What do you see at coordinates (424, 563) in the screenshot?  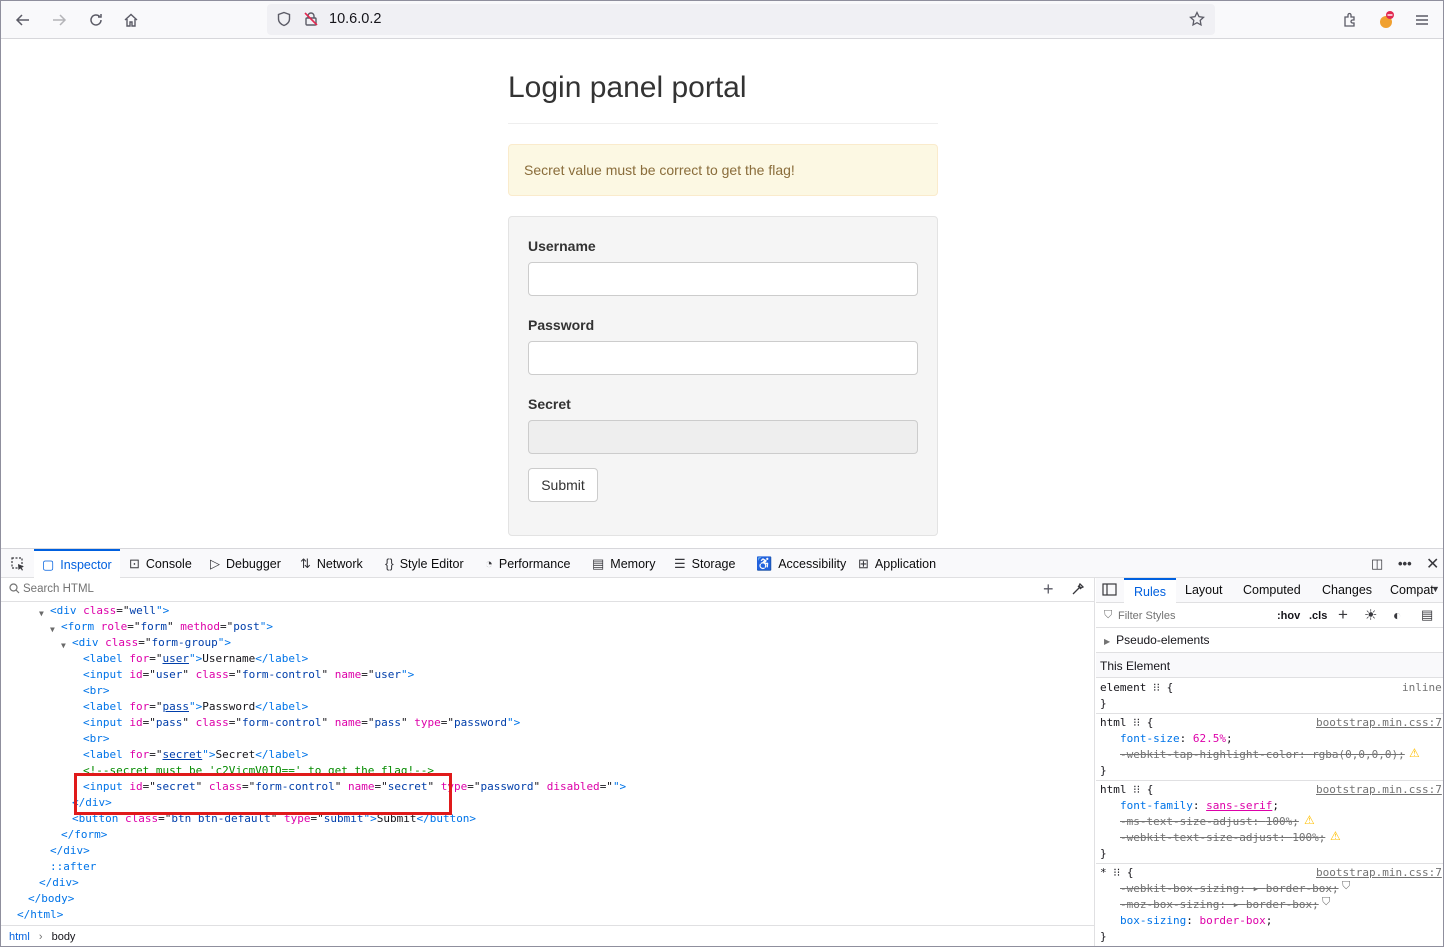 I see `tab-style-editor: {} Style Editor` at bounding box center [424, 563].